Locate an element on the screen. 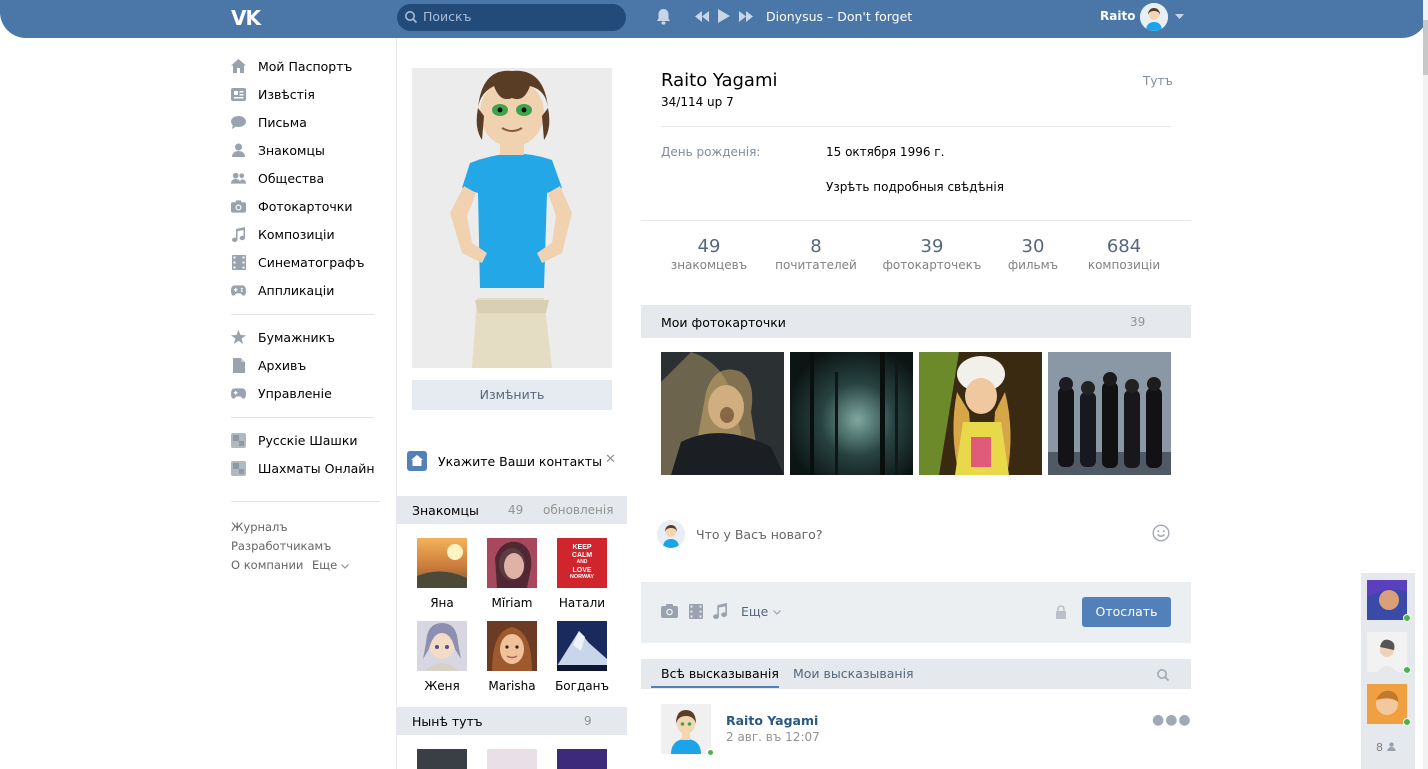  footer-more-link: Еще is located at coordinates (330, 565).